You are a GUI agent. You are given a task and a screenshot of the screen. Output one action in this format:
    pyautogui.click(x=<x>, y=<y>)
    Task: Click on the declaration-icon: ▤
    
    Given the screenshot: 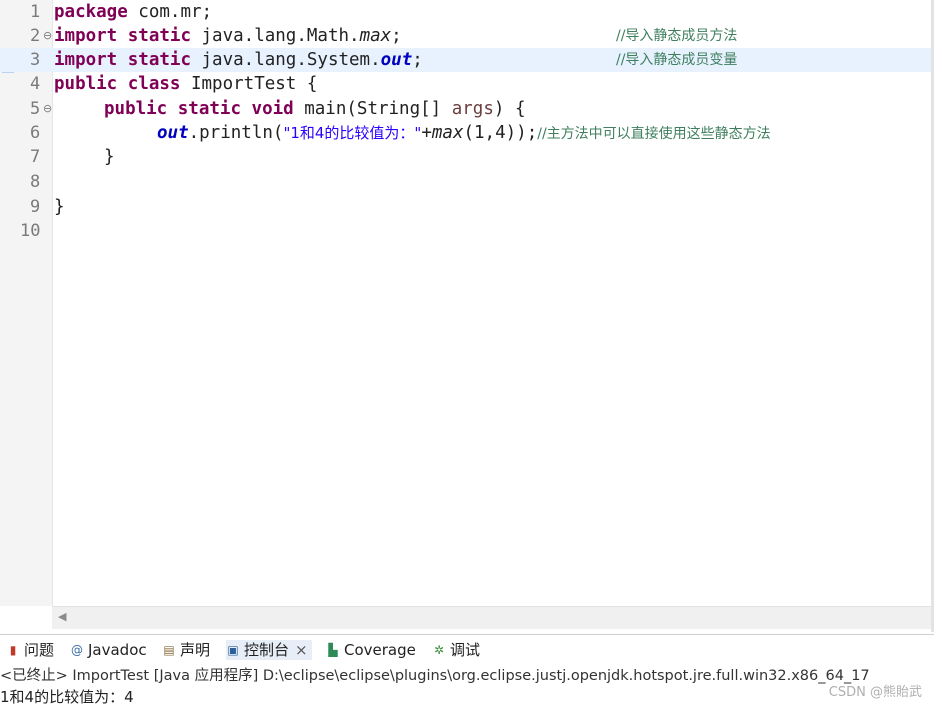 What is the action you would take?
    pyautogui.click(x=169, y=650)
    